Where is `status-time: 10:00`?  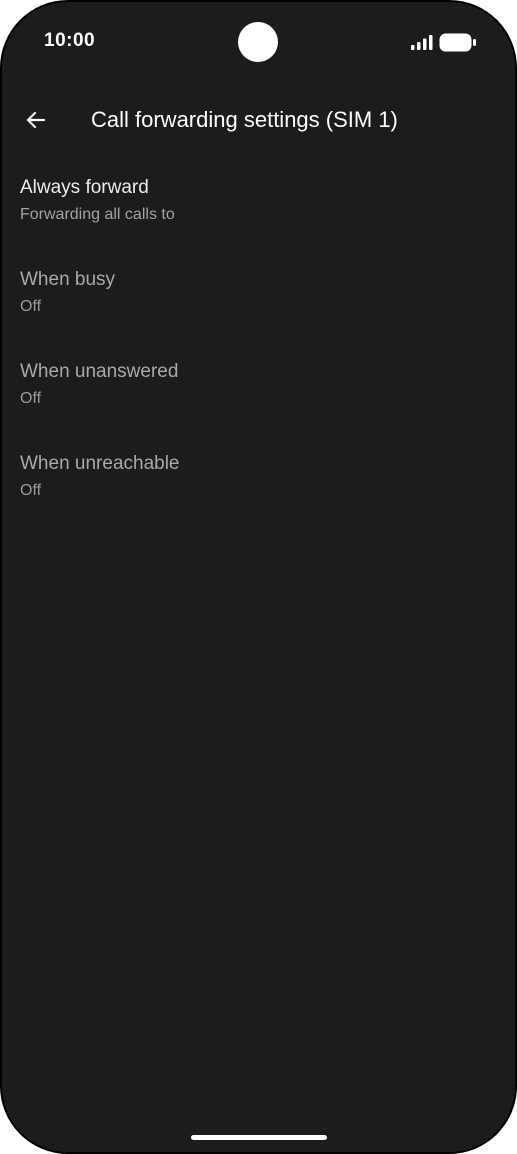 status-time: 10:00 is located at coordinates (70, 40).